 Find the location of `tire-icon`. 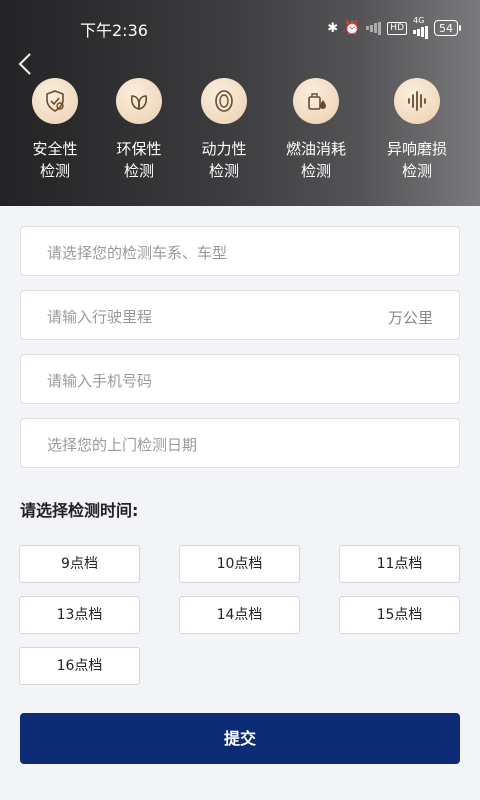

tire-icon is located at coordinates (224, 101).